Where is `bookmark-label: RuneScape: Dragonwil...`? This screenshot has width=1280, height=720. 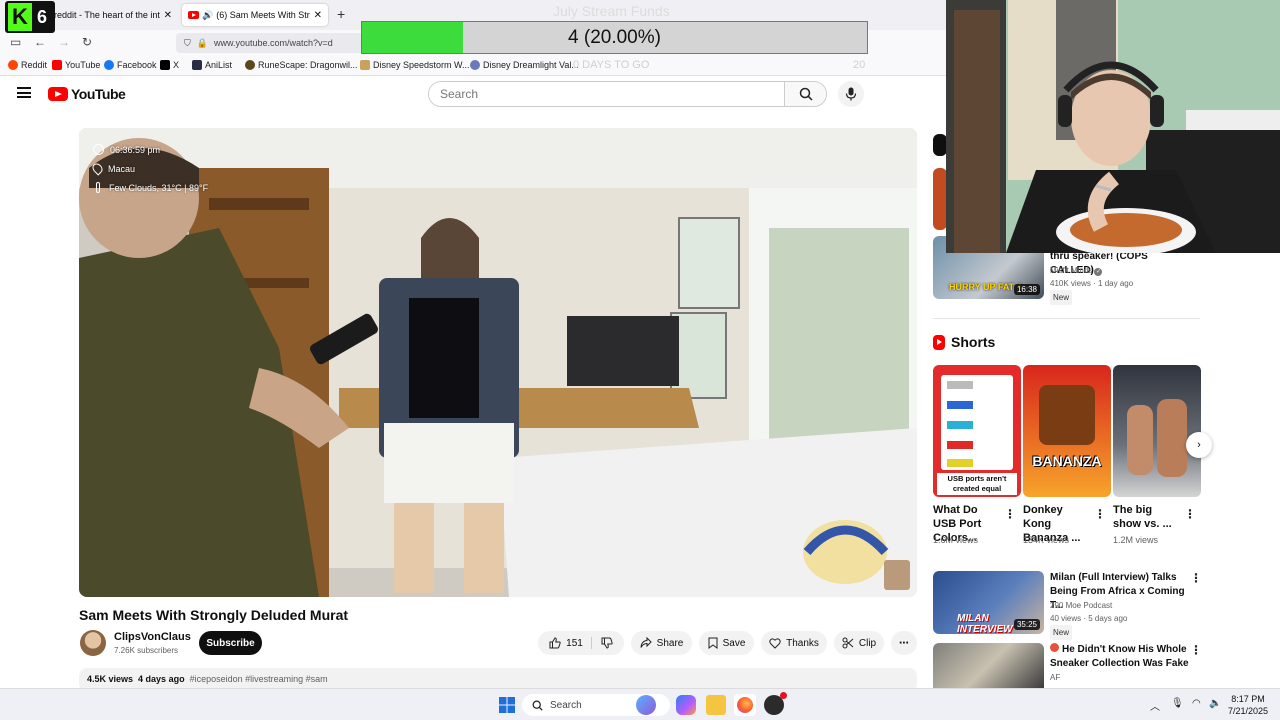 bookmark-label: RuneScape: Dragonwil... is located at coordinates (308, 65).